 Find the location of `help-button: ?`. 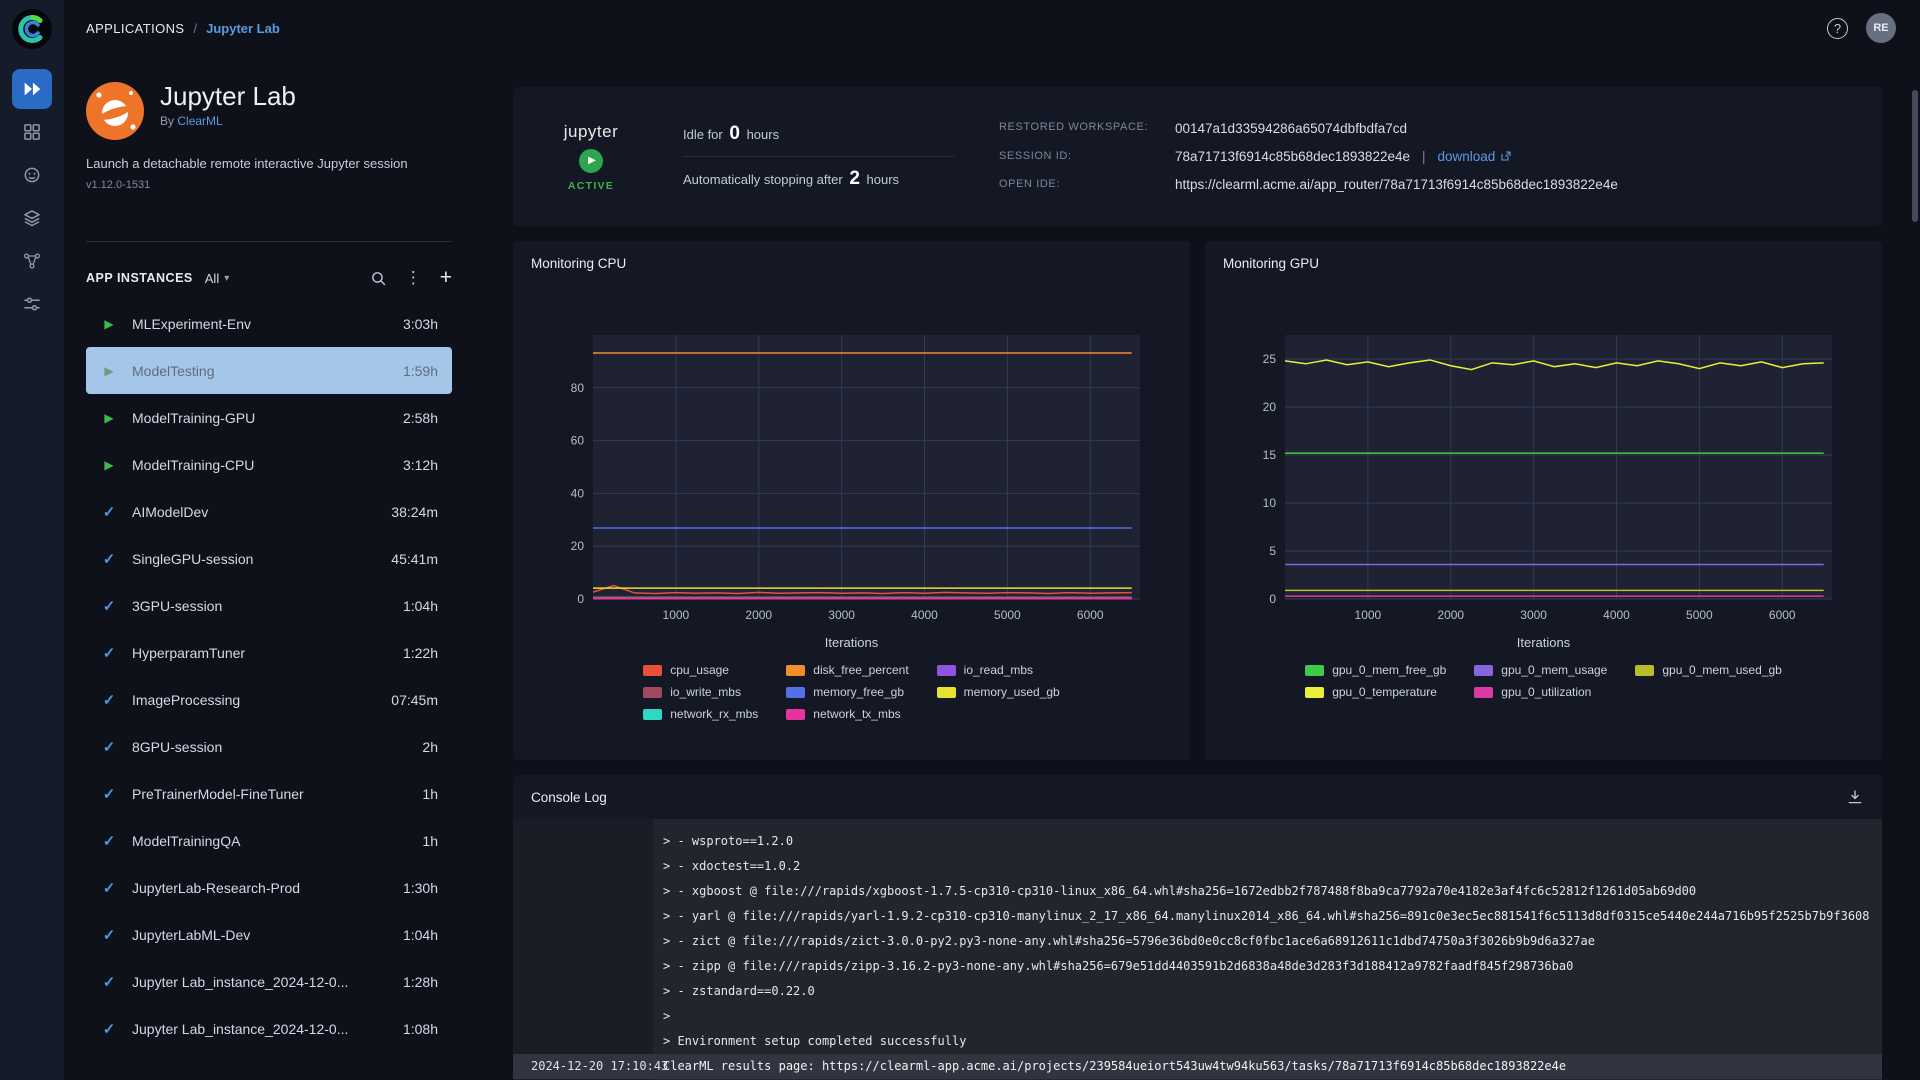

help-button: ? is located at coordinates (1837, 28).